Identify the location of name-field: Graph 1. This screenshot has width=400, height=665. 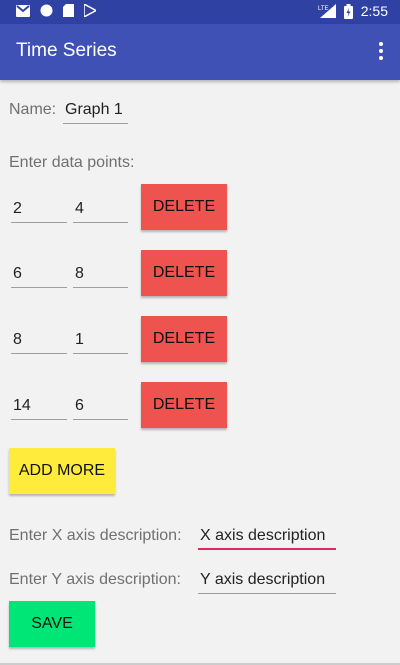
(95, 112).